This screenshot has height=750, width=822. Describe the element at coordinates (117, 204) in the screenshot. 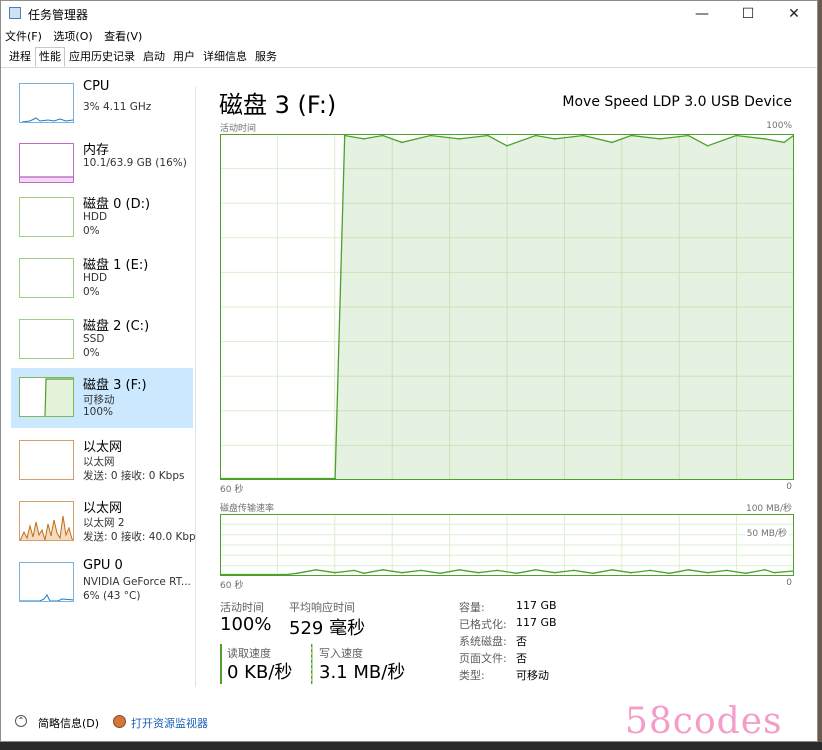

I see `sidebar-item-label: 磁盘 0 (D:)` at that location.